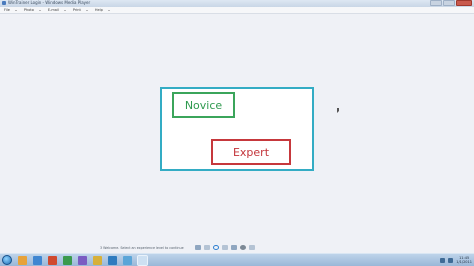 This screenshot has height=266, width=474. What do you see at coordinates (198, 247) in the screenshot?
I see `previous-icon` at bounding box center [198, 247].